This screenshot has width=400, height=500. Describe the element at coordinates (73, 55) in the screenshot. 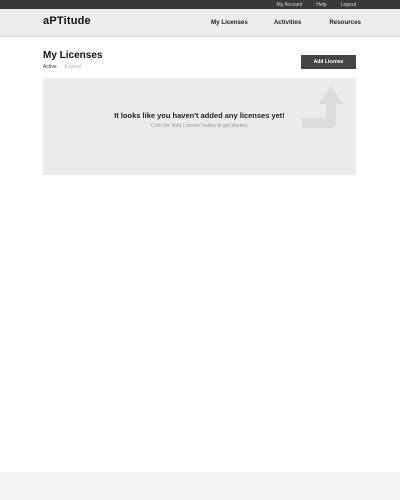

I see `page-title: My Licenses` at that location.